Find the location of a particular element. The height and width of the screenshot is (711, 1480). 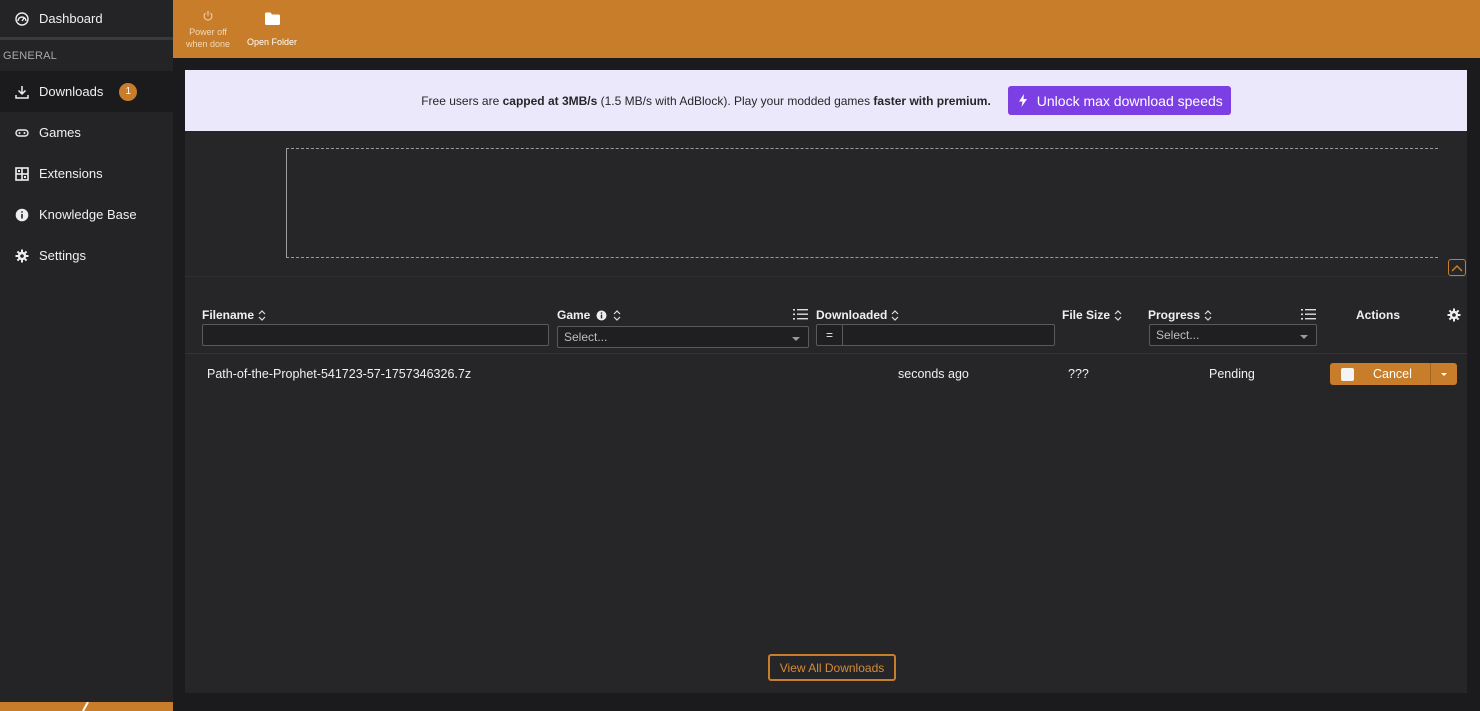

sidebar-item-label: Dashboard is located at coordinates (71, 18).